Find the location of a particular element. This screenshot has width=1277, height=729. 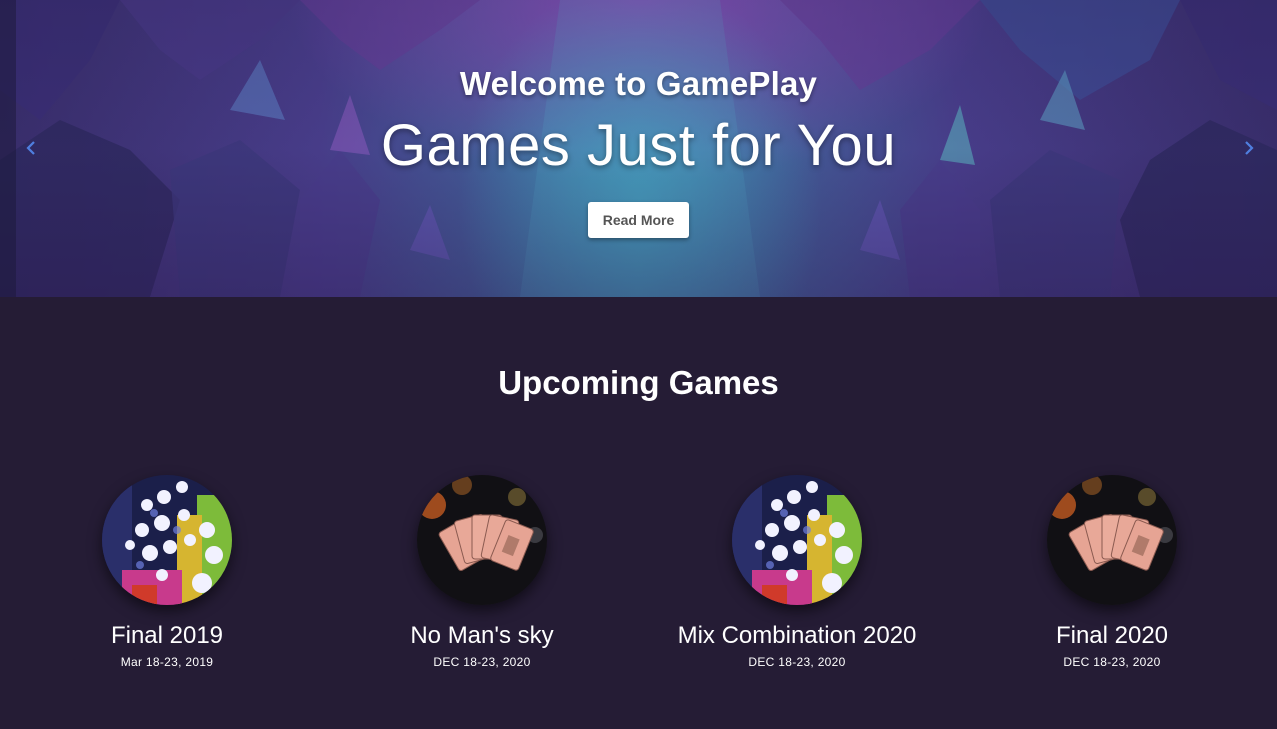

game-card: No Man's sky DEC 18-23, 2020 is located at coordinates (482, 572).